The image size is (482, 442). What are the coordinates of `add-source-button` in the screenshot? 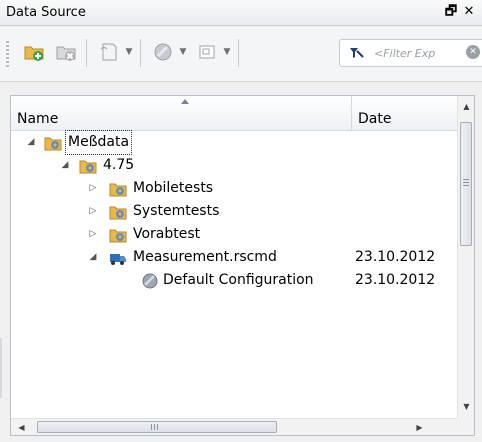 It's located at (34, 52).